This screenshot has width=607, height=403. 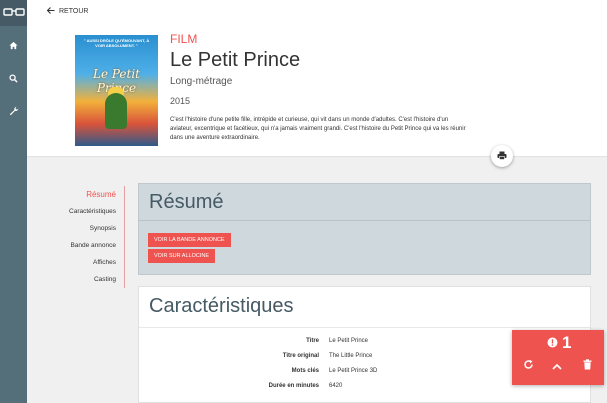 I want to click on menu-item-affiches: Affiches, so click(x=88, y=262).